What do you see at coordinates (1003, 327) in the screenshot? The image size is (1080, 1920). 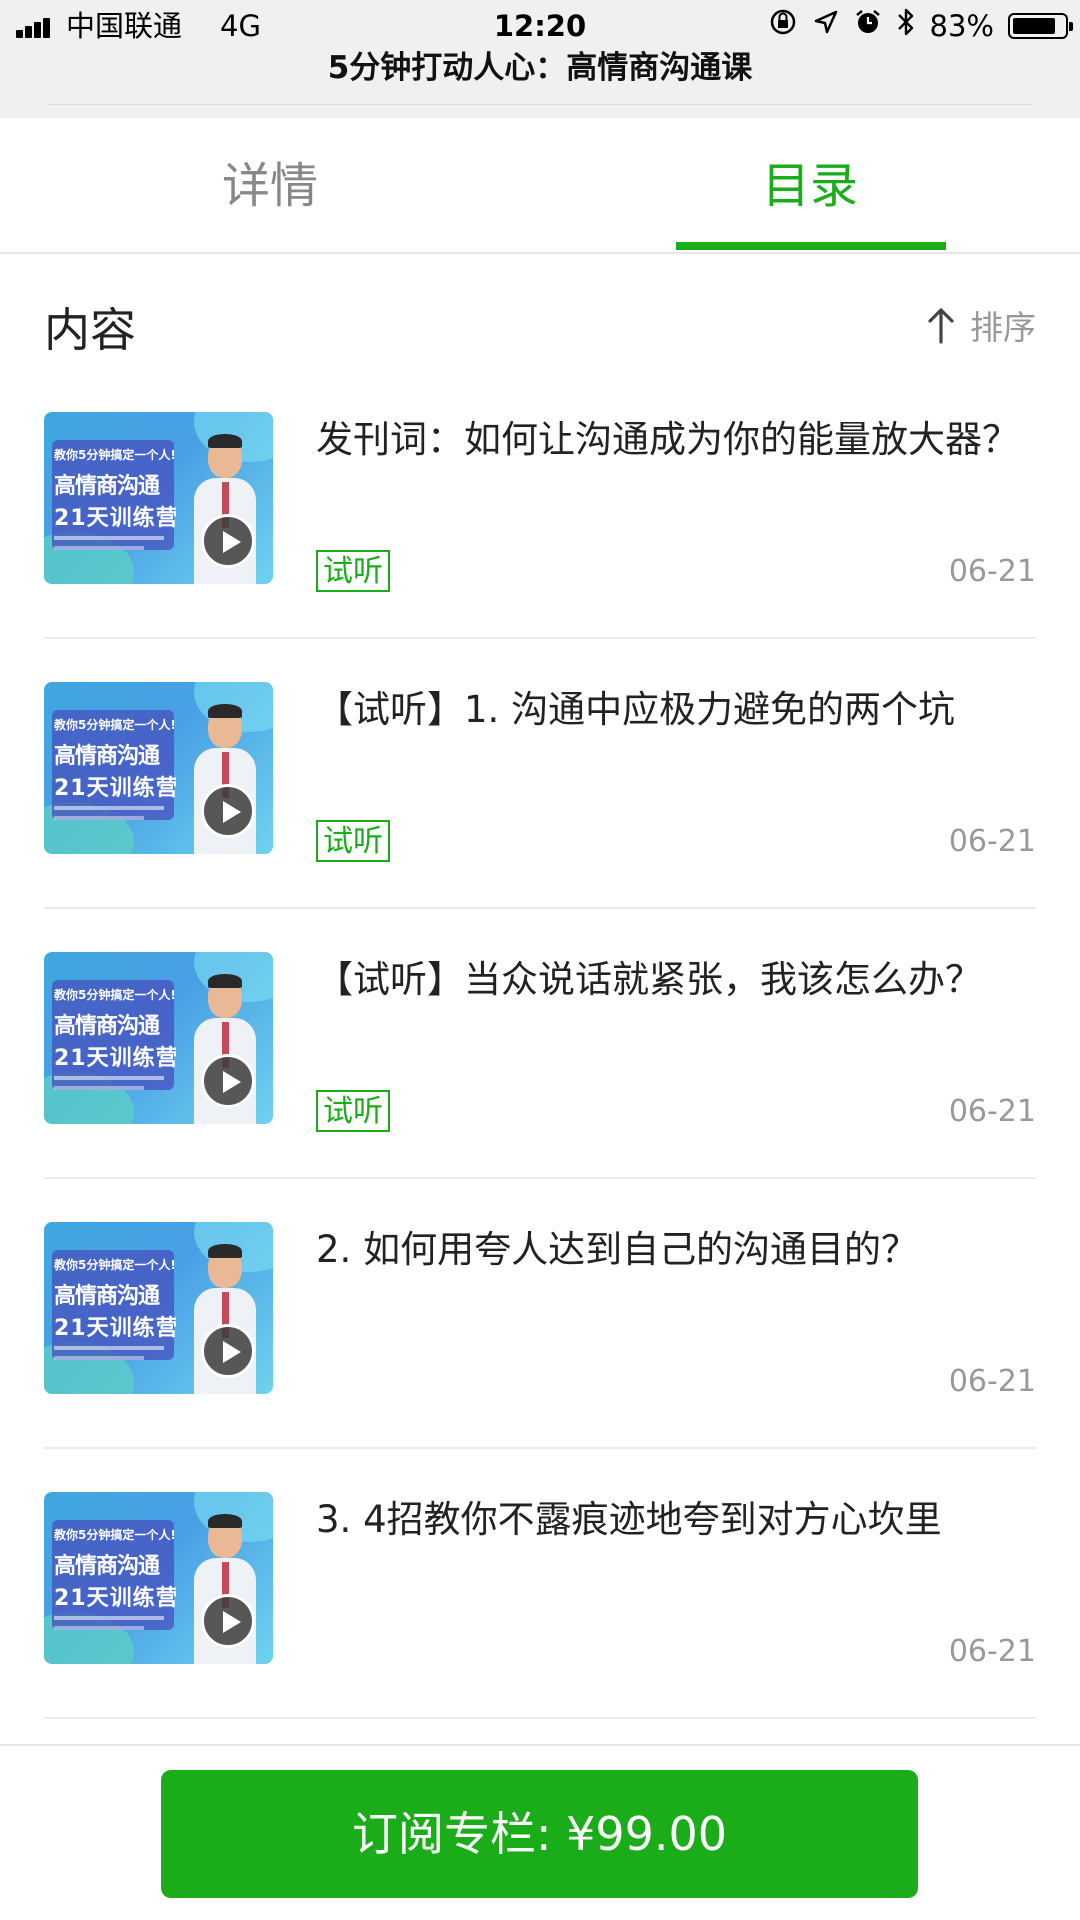 I see `sort-label: 排序` at bounding box center [1003, 327].